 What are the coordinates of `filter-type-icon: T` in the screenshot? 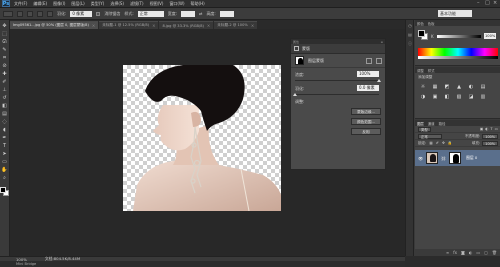 It's located at (491, 129).